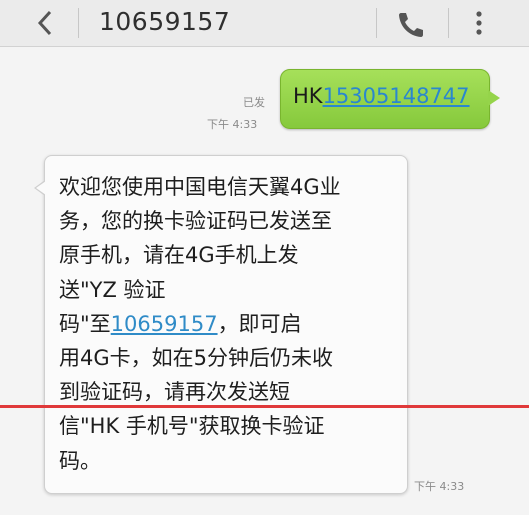 The height and width of the screenshot is (515, 529). What do you see at coordinates (308, 96) in the screenshot?
I see `message-prefix: HK` at bounding box center [308, 96].